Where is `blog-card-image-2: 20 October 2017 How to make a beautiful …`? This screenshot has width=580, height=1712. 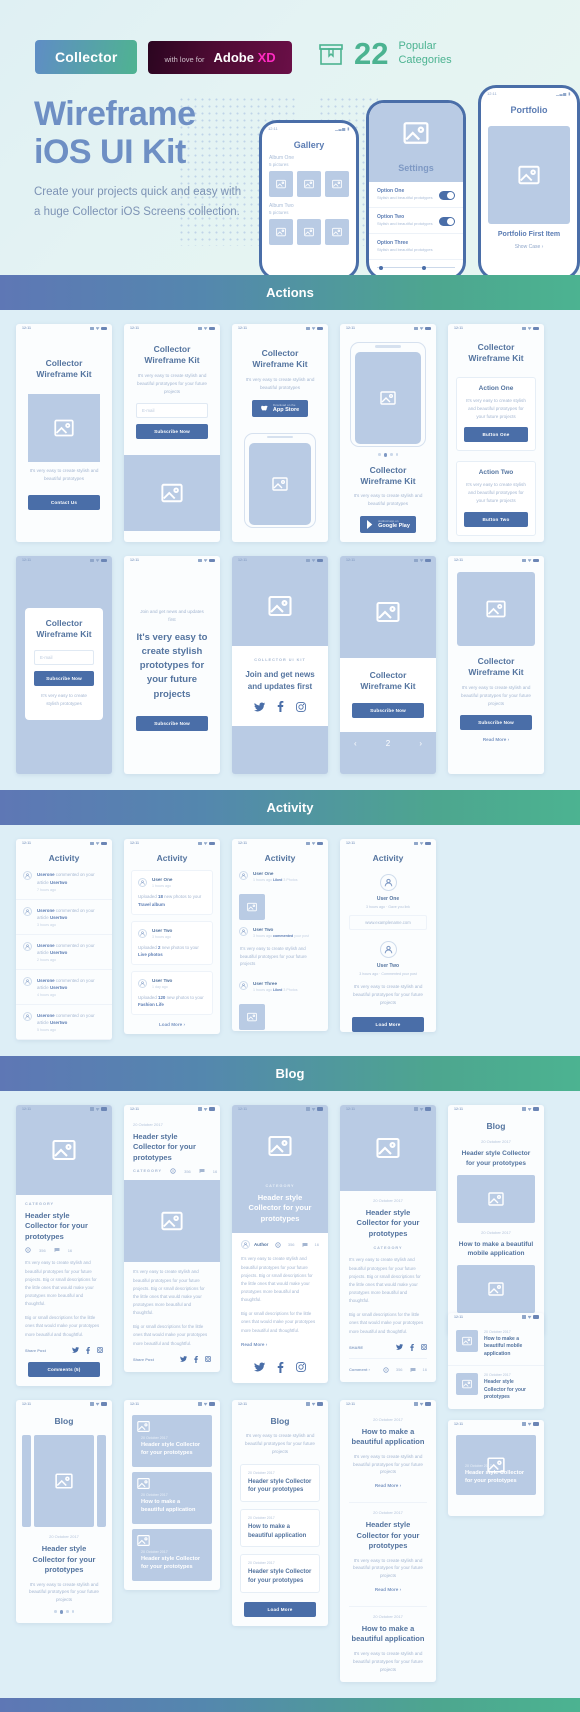 blog-card-image-2: 20 October 2017 How to make a beautiful … is located at coordinates (172, 1497).